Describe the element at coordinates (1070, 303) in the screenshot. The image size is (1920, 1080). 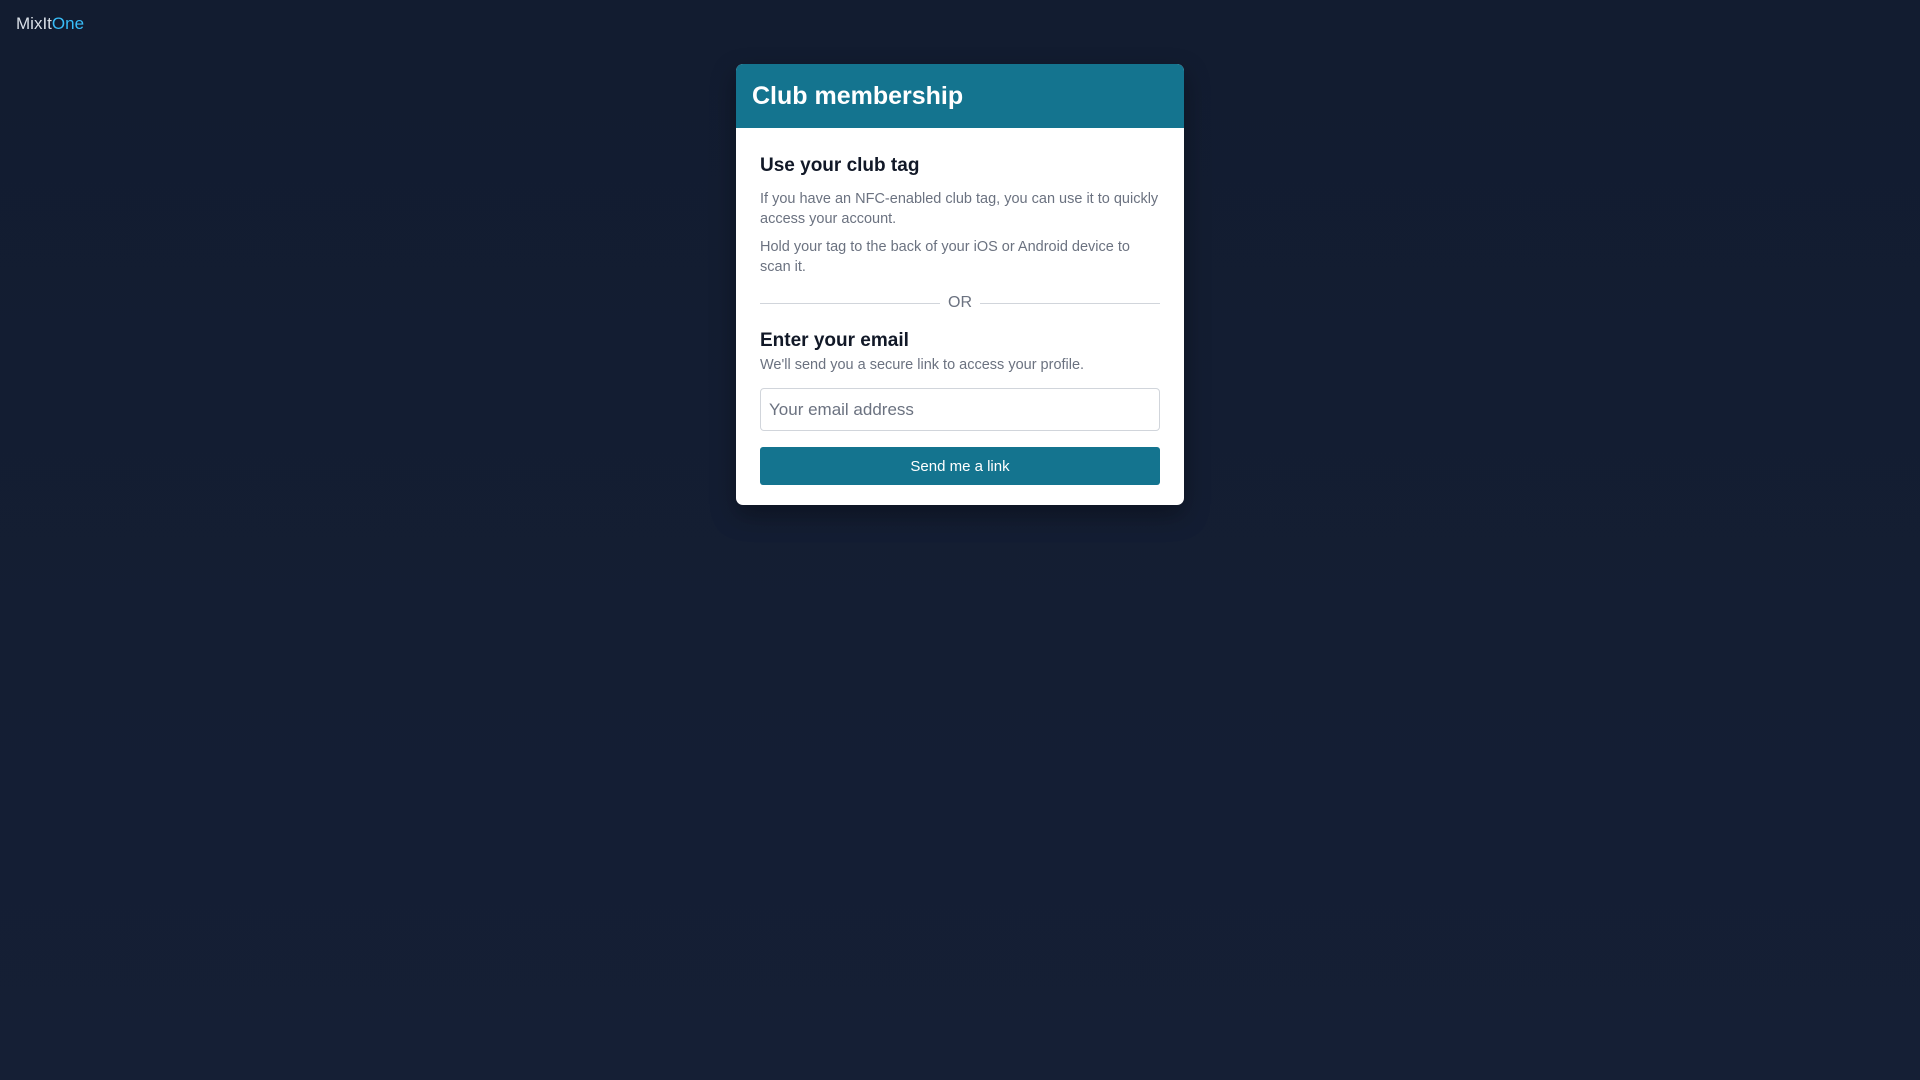
I see `divider-line-right` at that location.